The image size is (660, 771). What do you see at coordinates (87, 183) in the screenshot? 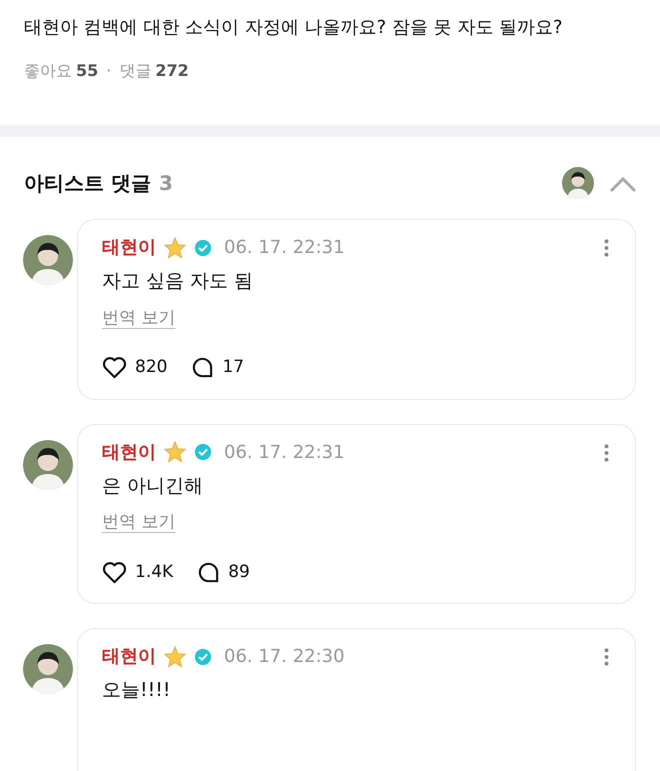
I see `section-title: 아티스트 댓글` at bounding box center [87, 183].